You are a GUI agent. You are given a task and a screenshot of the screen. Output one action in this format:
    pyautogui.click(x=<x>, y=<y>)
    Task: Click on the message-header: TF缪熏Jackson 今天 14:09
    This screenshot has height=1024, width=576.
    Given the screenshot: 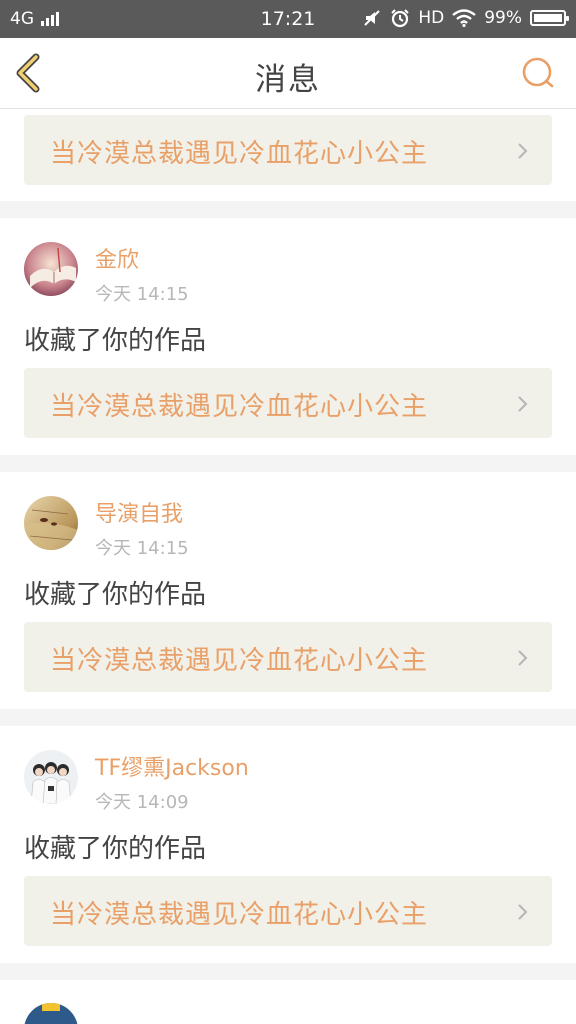 What is the action you would take?
    pyautogui.click(x=288, y=775)
    